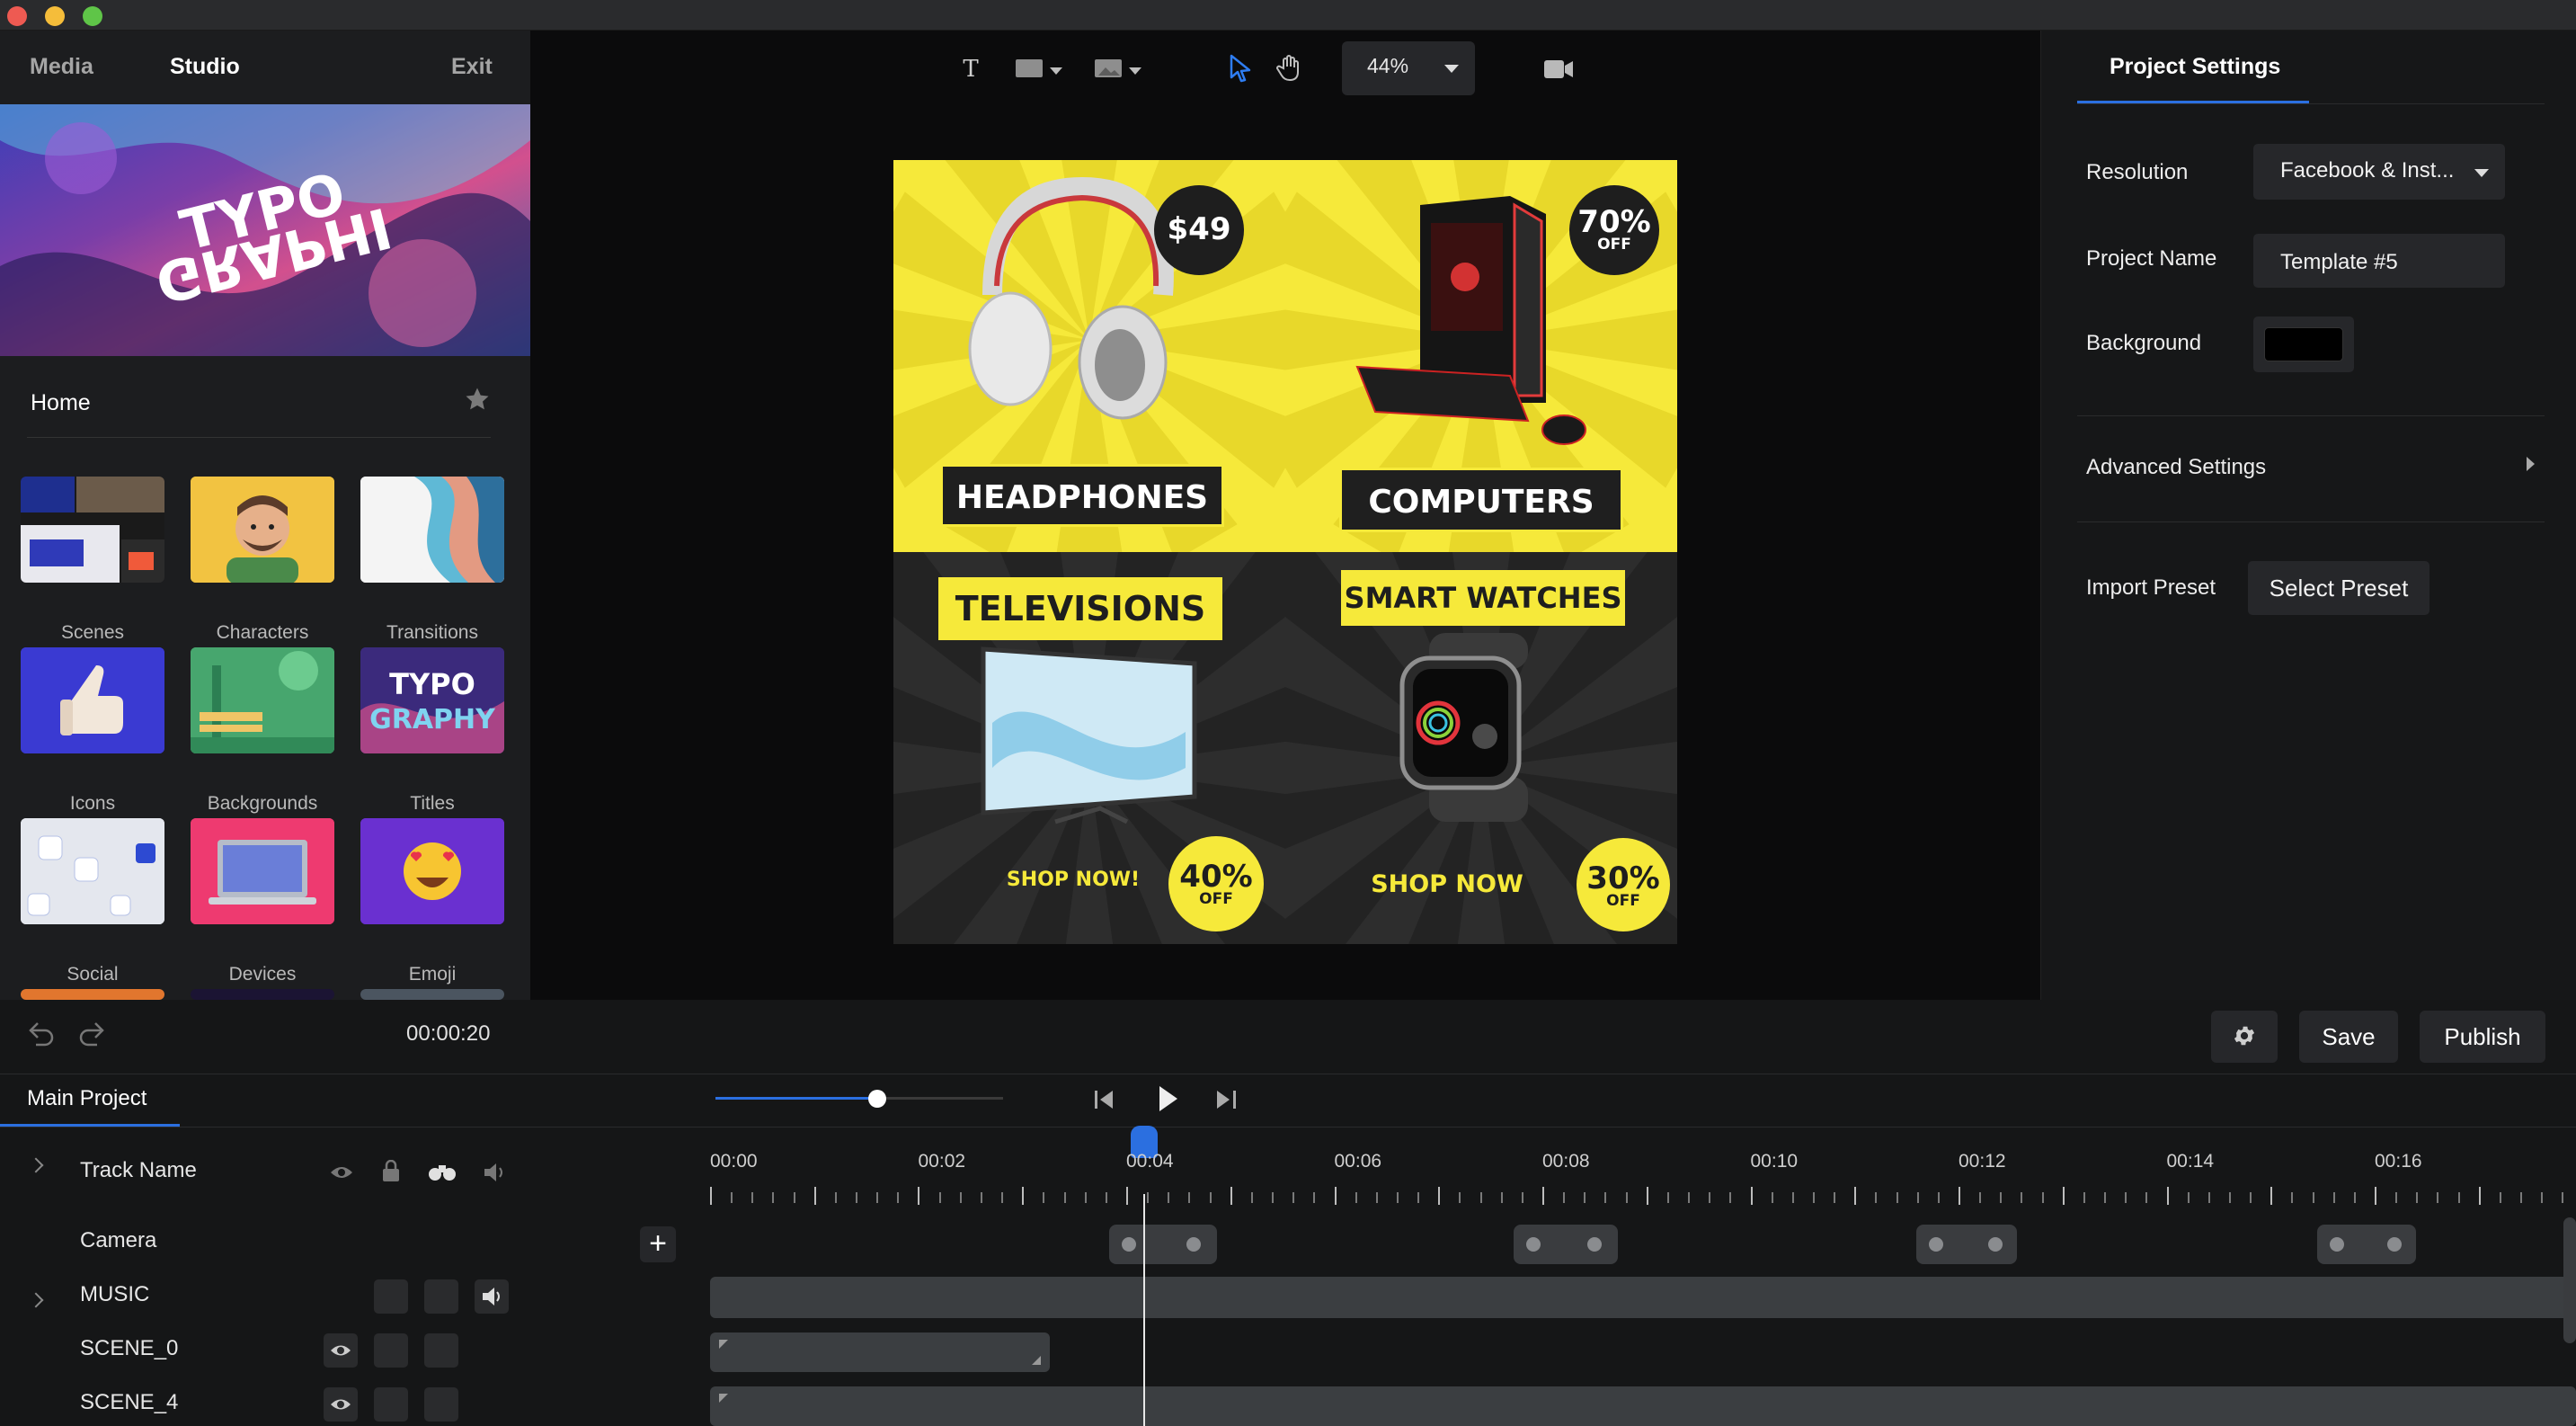 The image size is (2576, 1426). What do you see at coordinates (1240, 68) in the screenshot?
I see `select-cursor-icon` at bounding box center [1240, 68].